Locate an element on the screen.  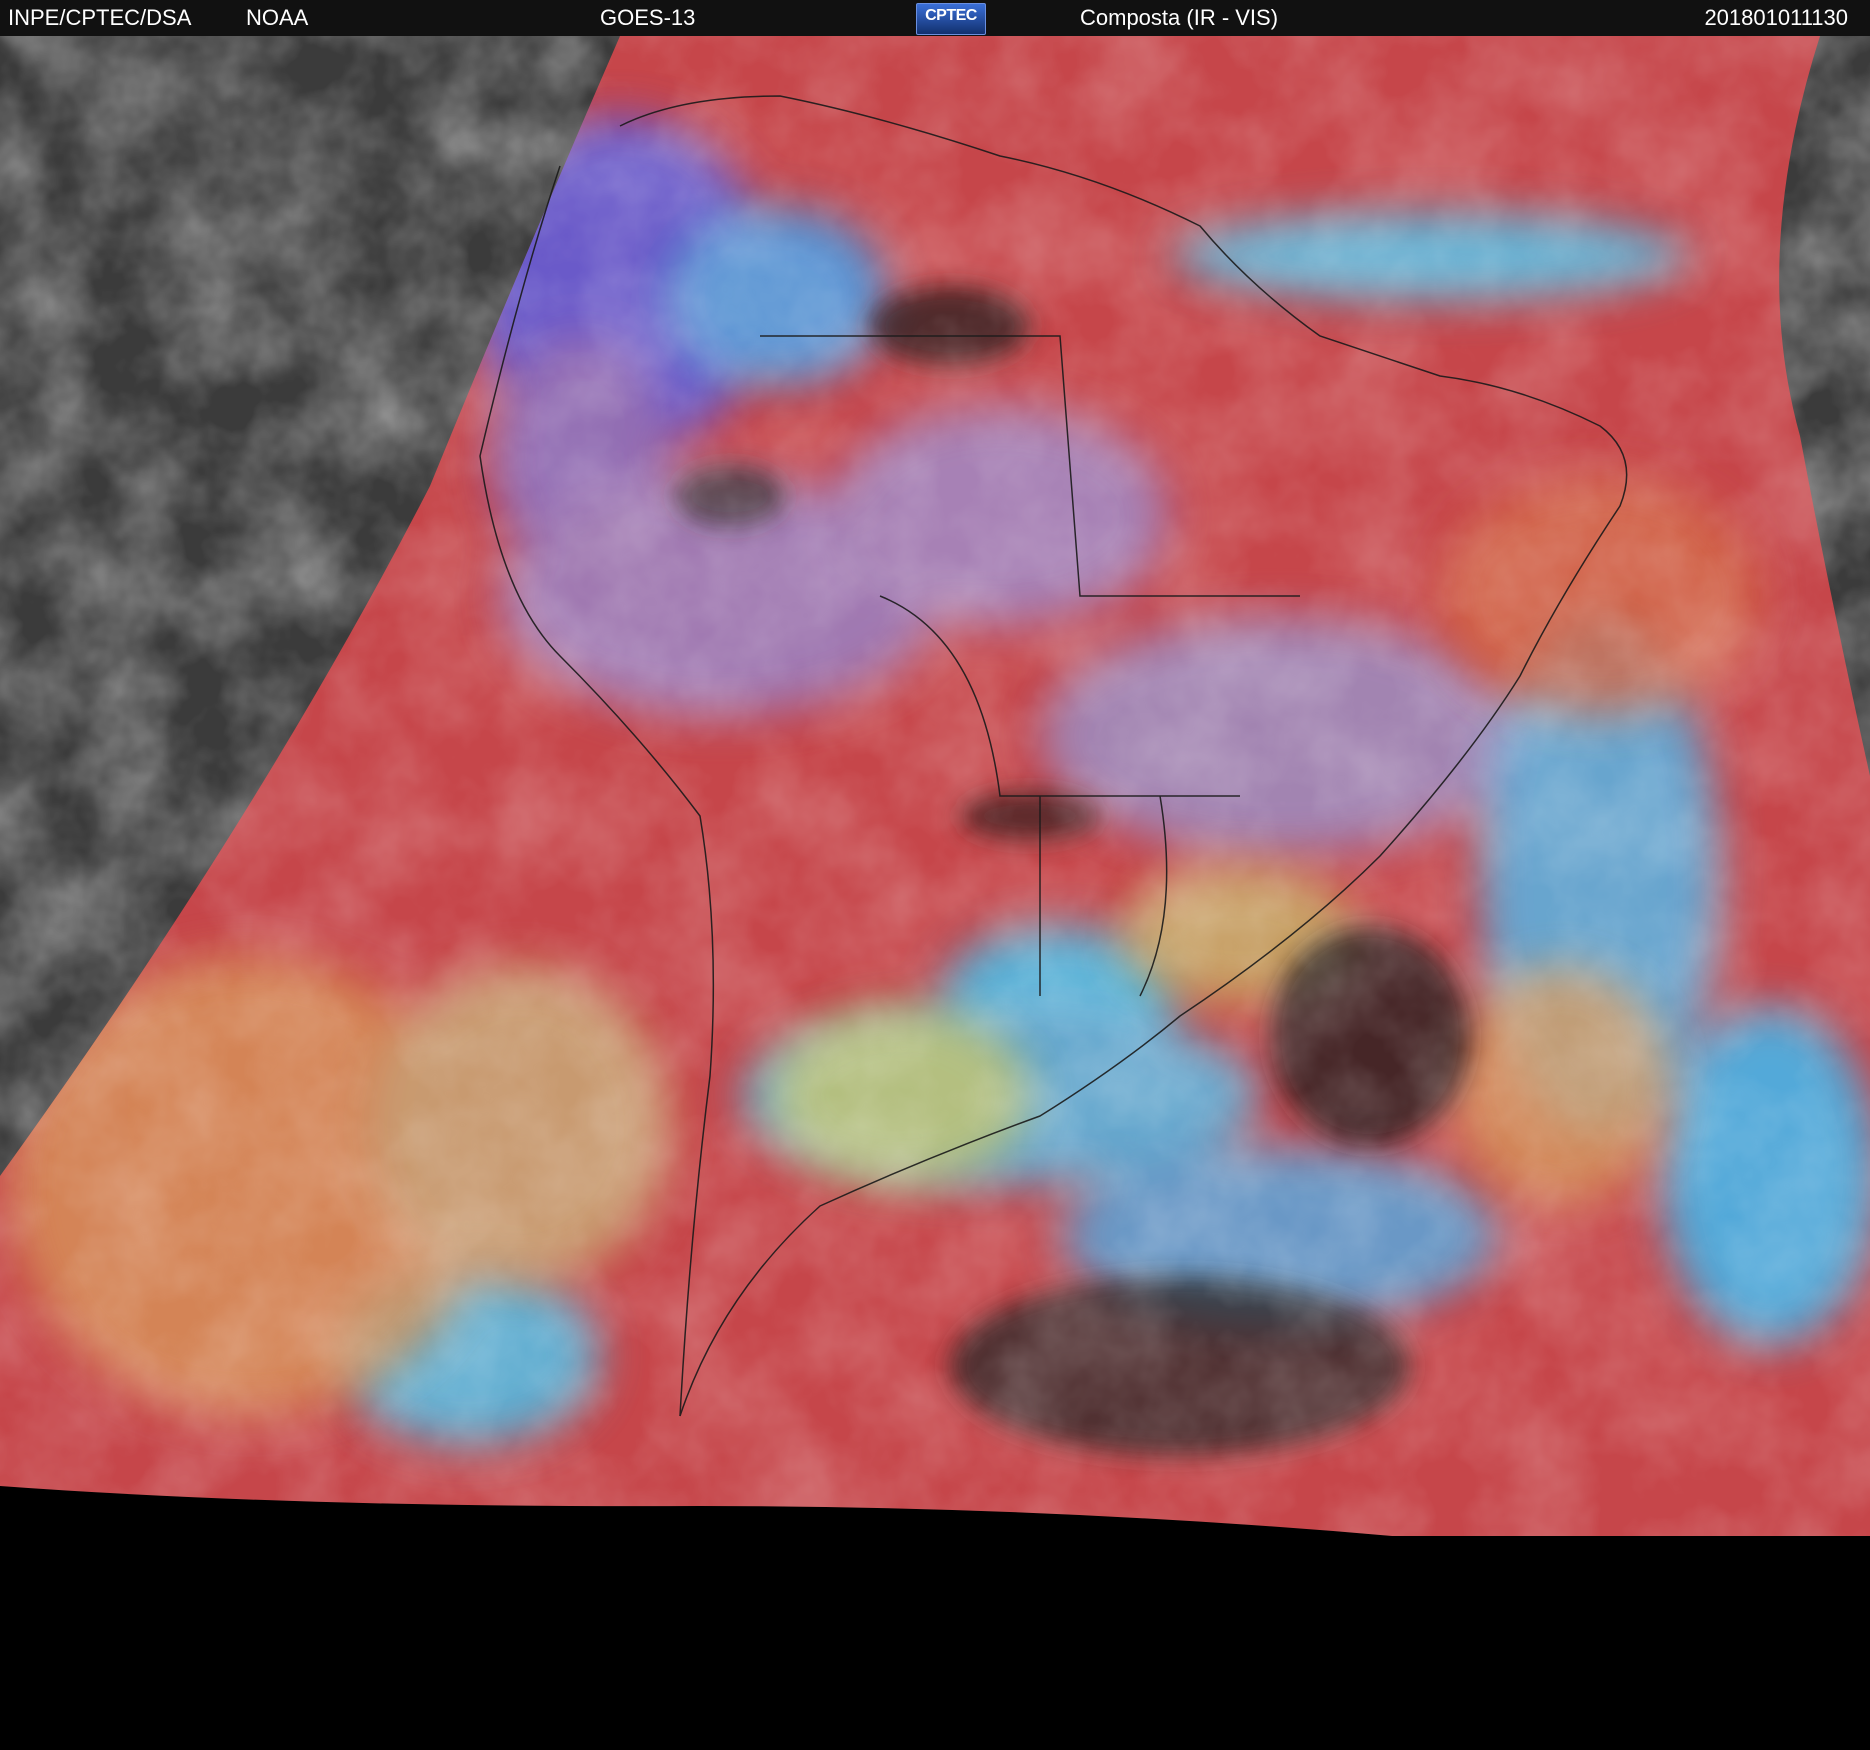
satellite-label: GOES-13 is located at coordinates (648, 17).